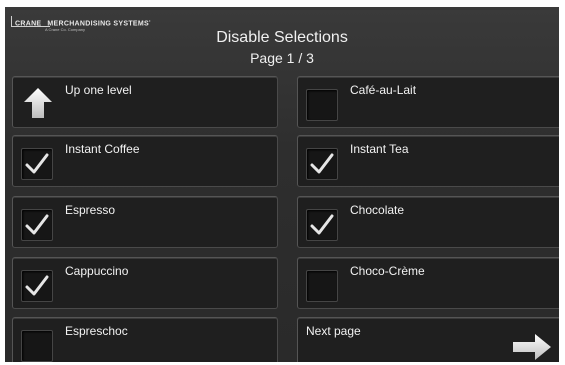 The image size is (565, 365). I want to click on selection-instant-tea: Instant Tea, so click(428, 161).